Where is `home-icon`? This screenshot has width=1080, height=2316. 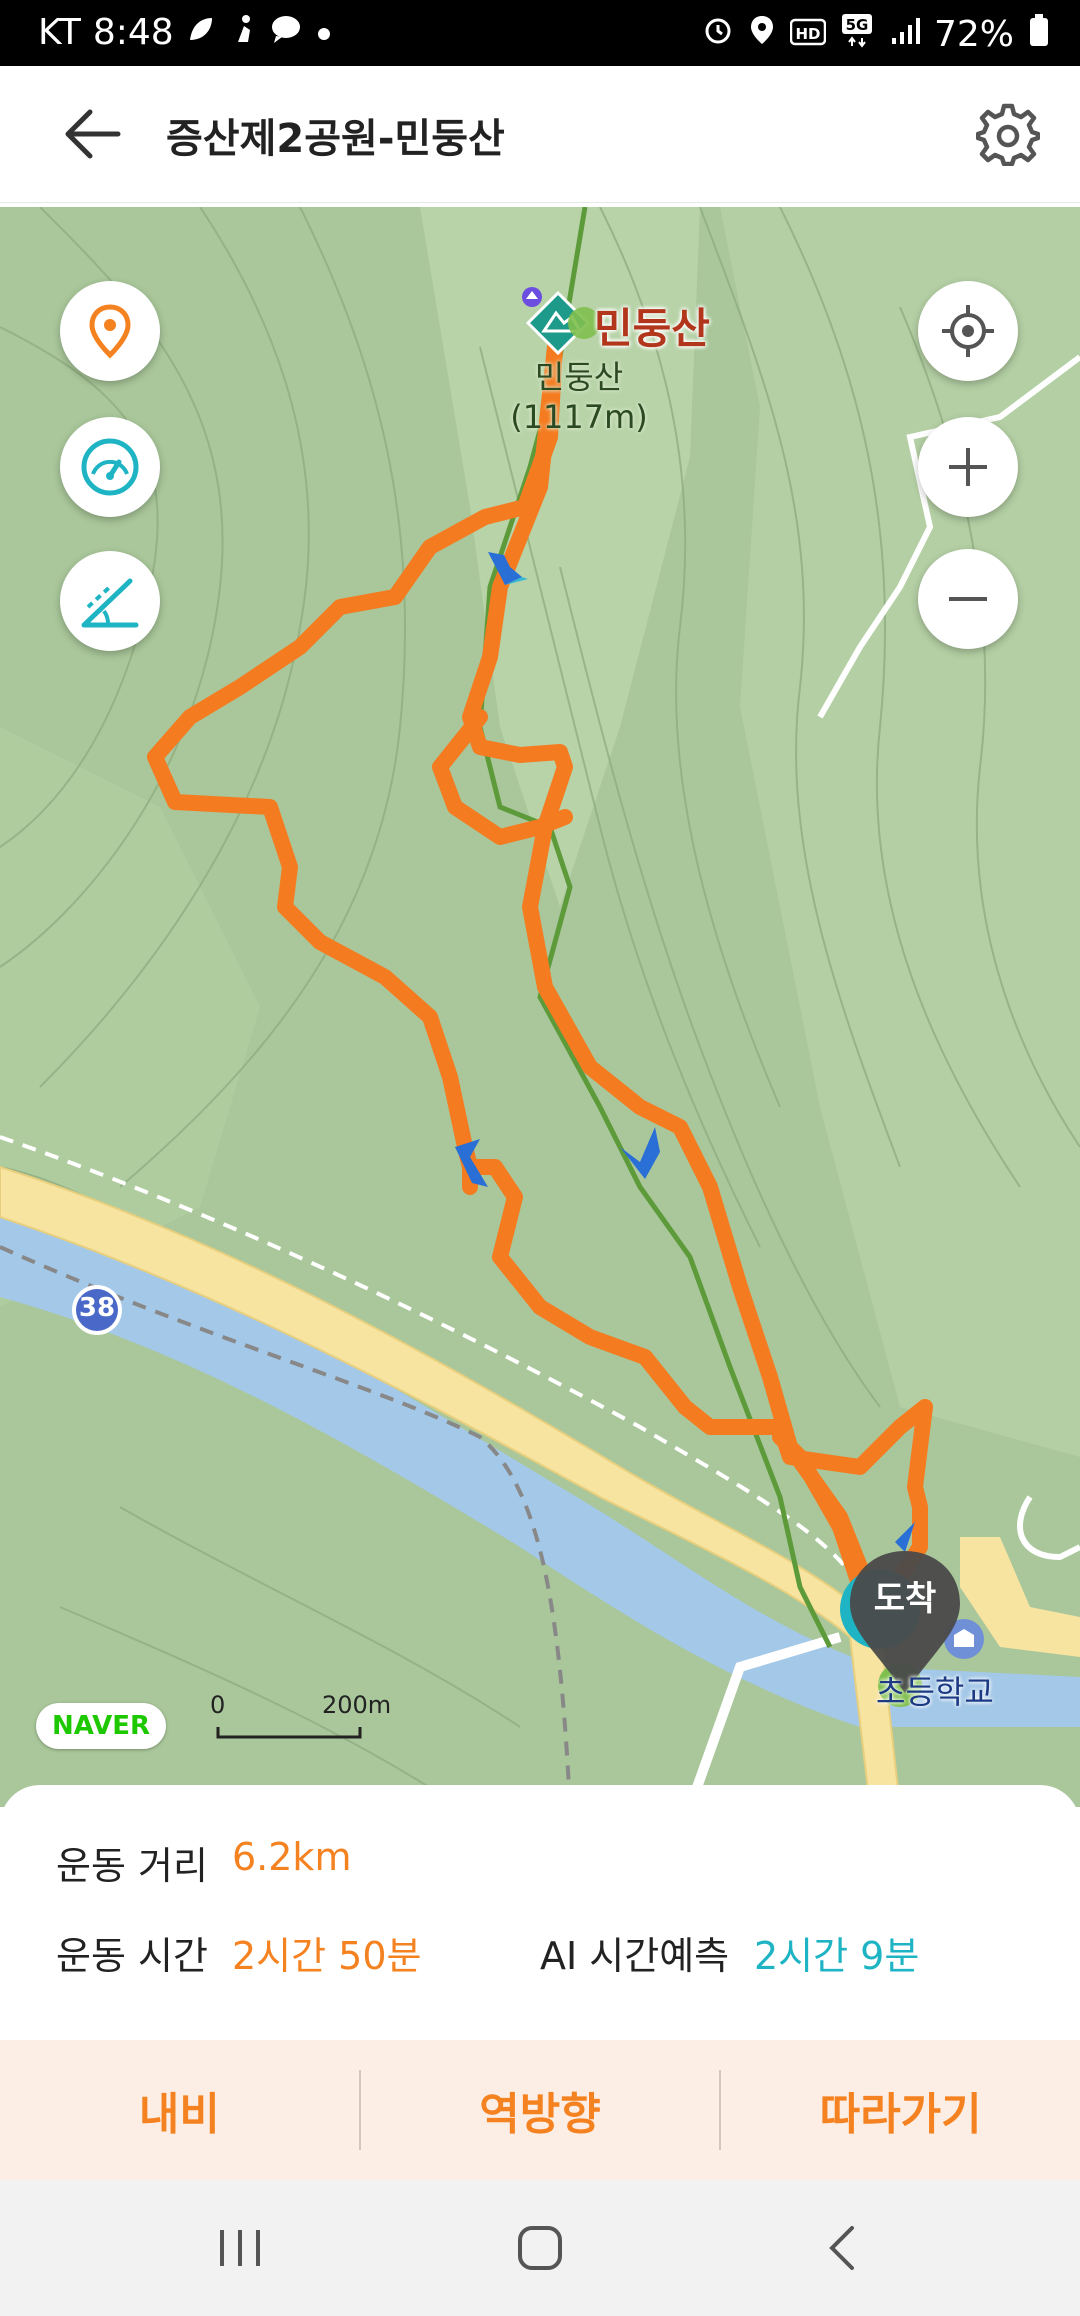
home-icon is located at coordinates (540, 2248).